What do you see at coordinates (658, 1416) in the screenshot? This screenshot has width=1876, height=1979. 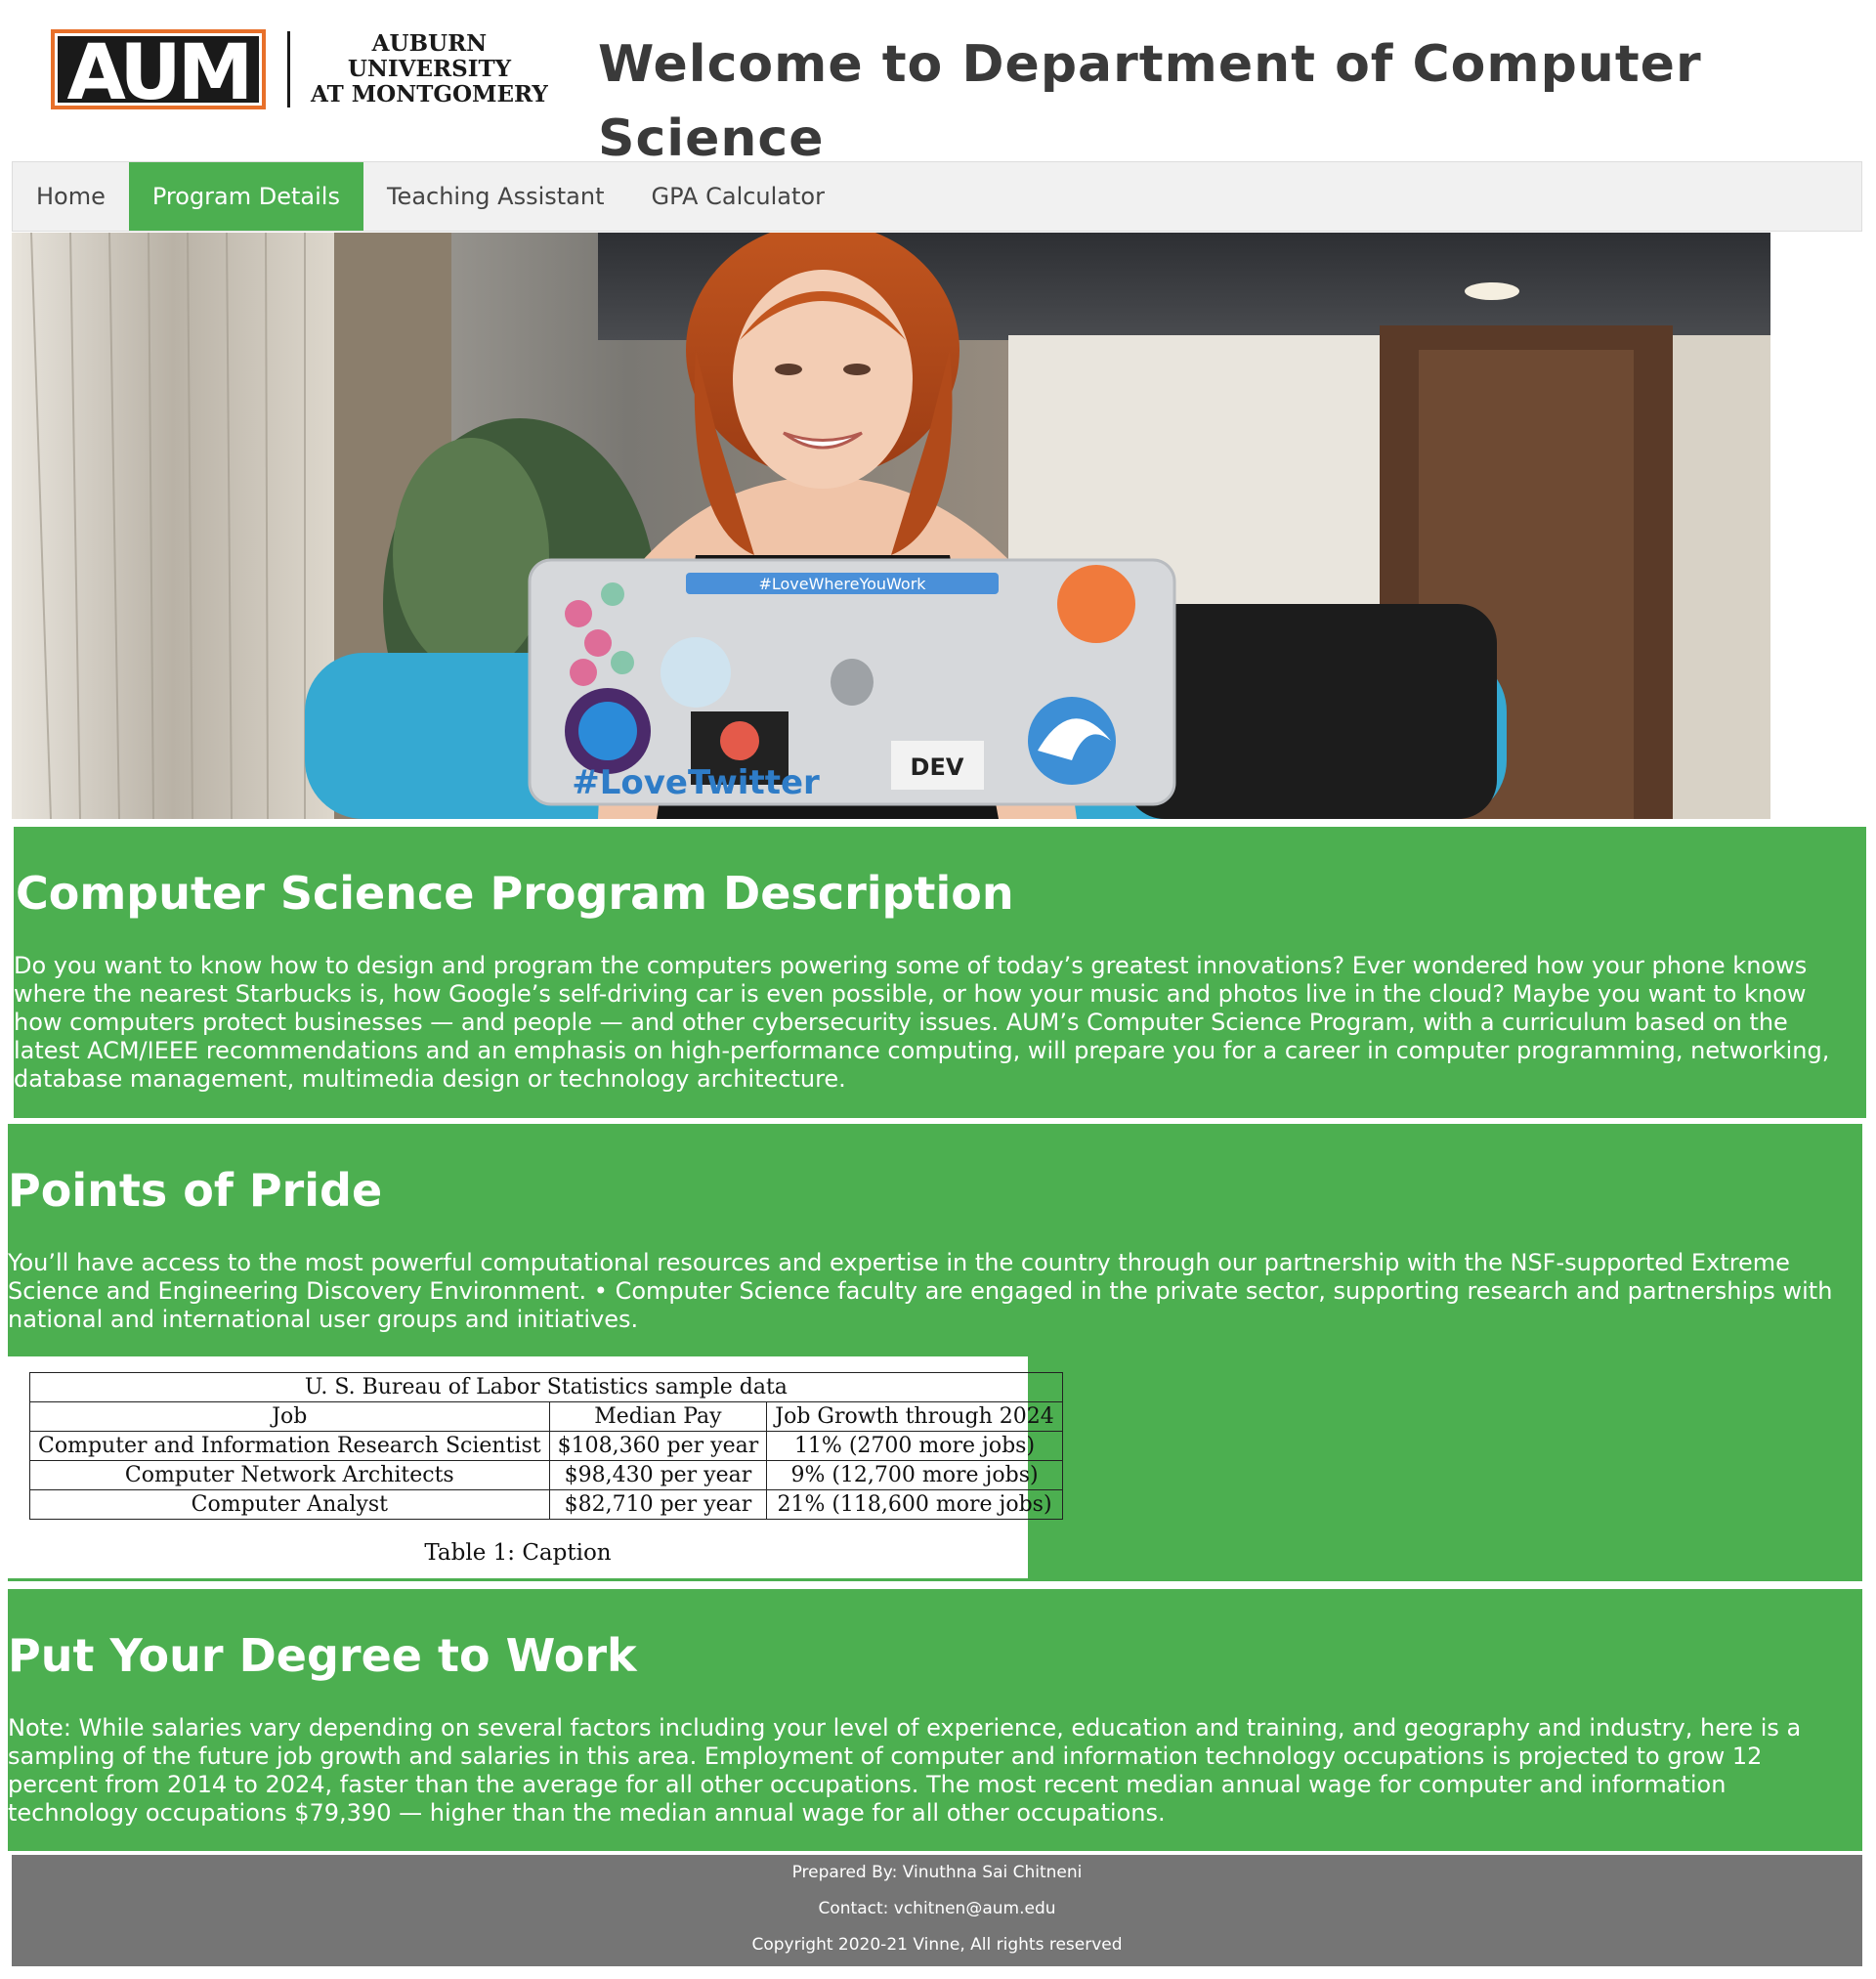 I see `table-header-median-pay: Median Pay` at bounding box center [658, 1416].